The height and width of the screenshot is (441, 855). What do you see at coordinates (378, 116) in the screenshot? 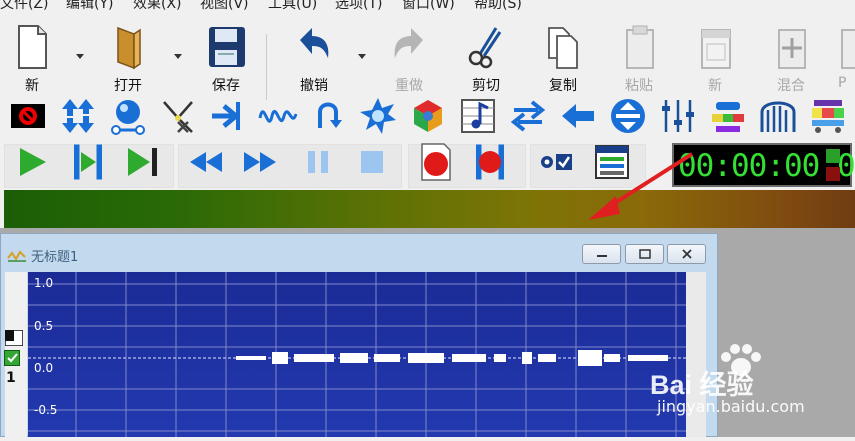
I see `normalize-button` at bounding box center [378, 116].